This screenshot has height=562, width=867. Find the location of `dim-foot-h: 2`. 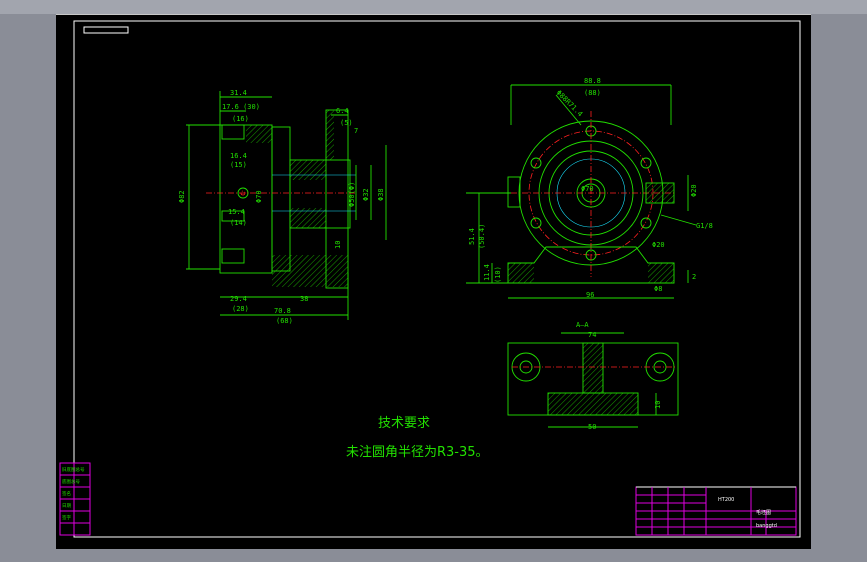

dim-foot-h: 2 is located at coordinates (694, 277).